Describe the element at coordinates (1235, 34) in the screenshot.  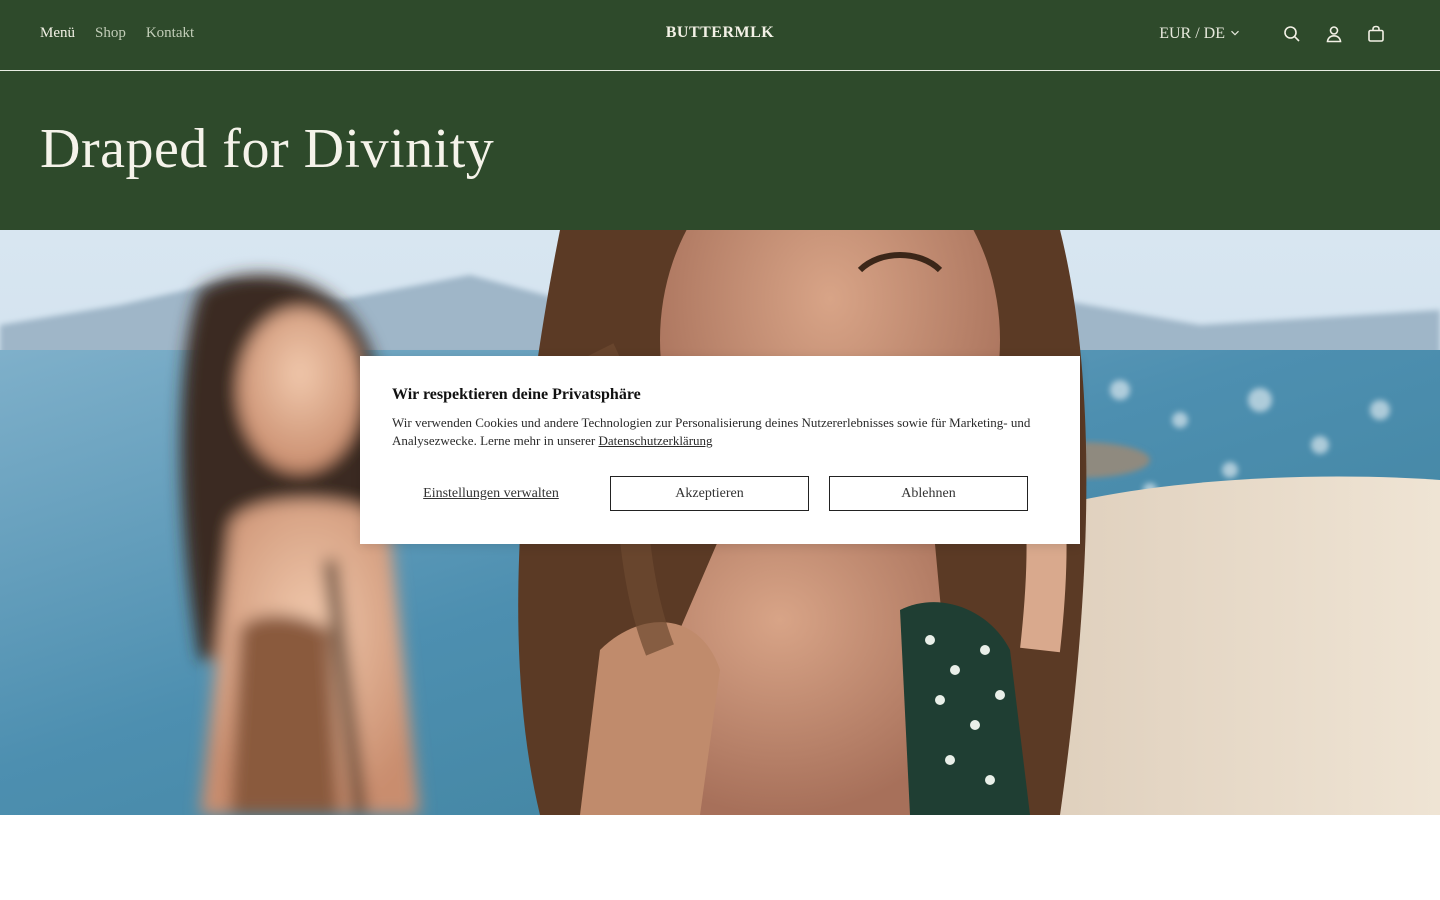
I see `chevron-down-icon` at that location.